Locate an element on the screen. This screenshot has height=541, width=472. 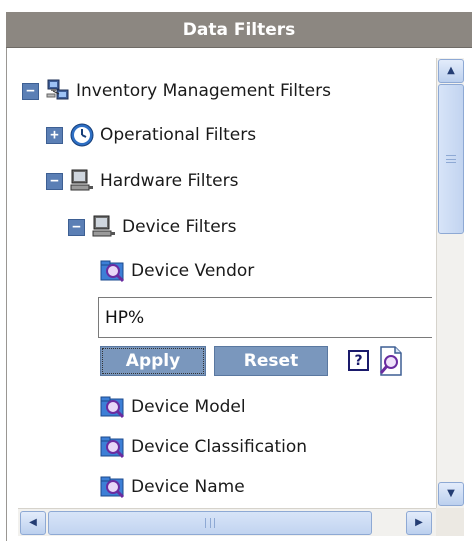
scroll-down-button: ▼ is located at coordinates (451, 494).